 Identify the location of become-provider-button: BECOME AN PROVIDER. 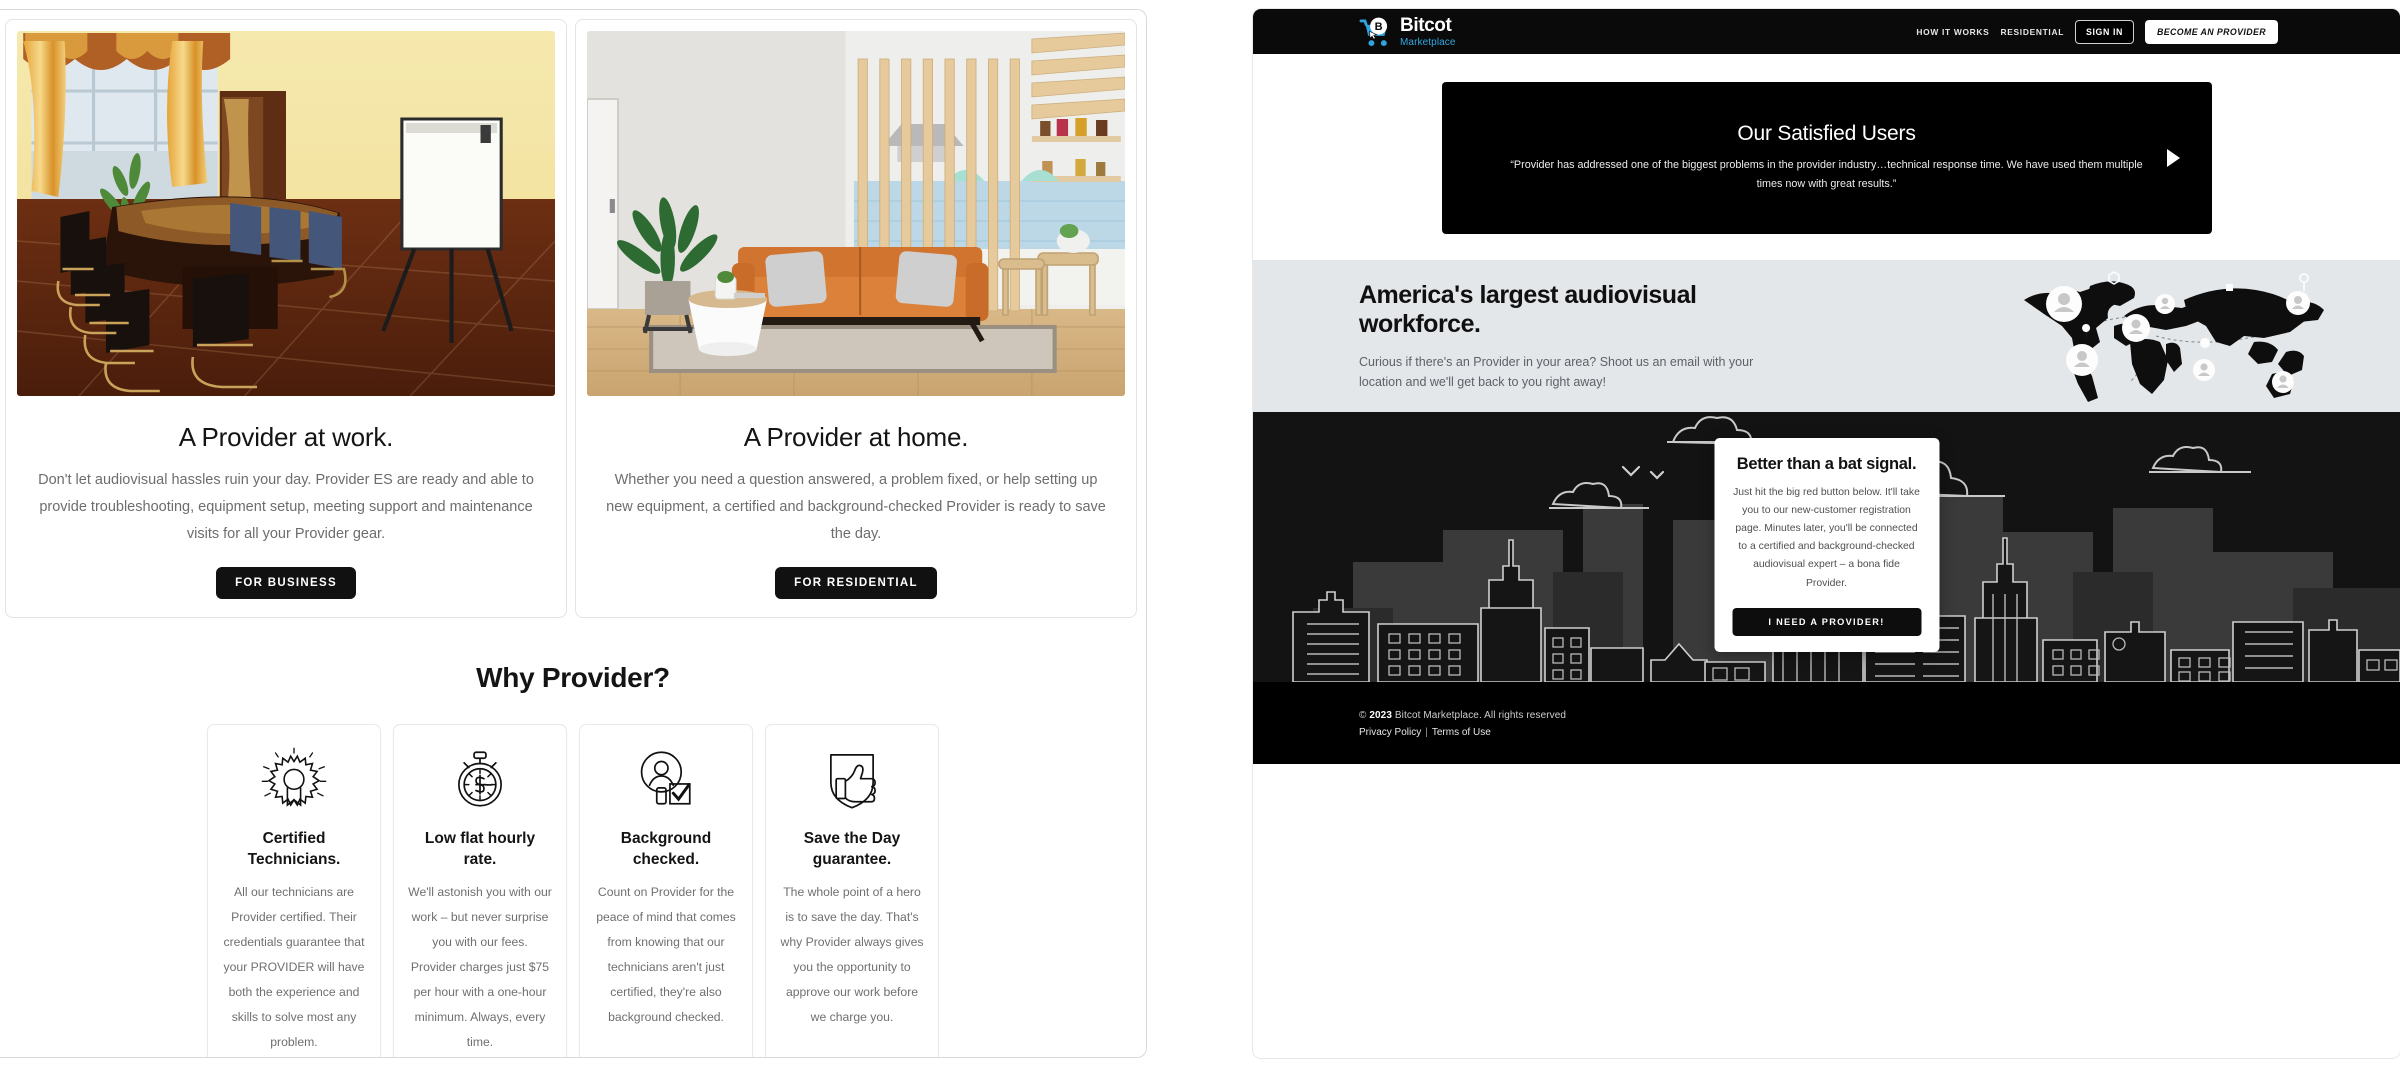
(2211, 31).